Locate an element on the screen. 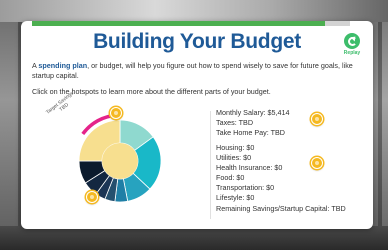  health-insurance: Health Insurance: $0 is located at coordinates (249, 167).